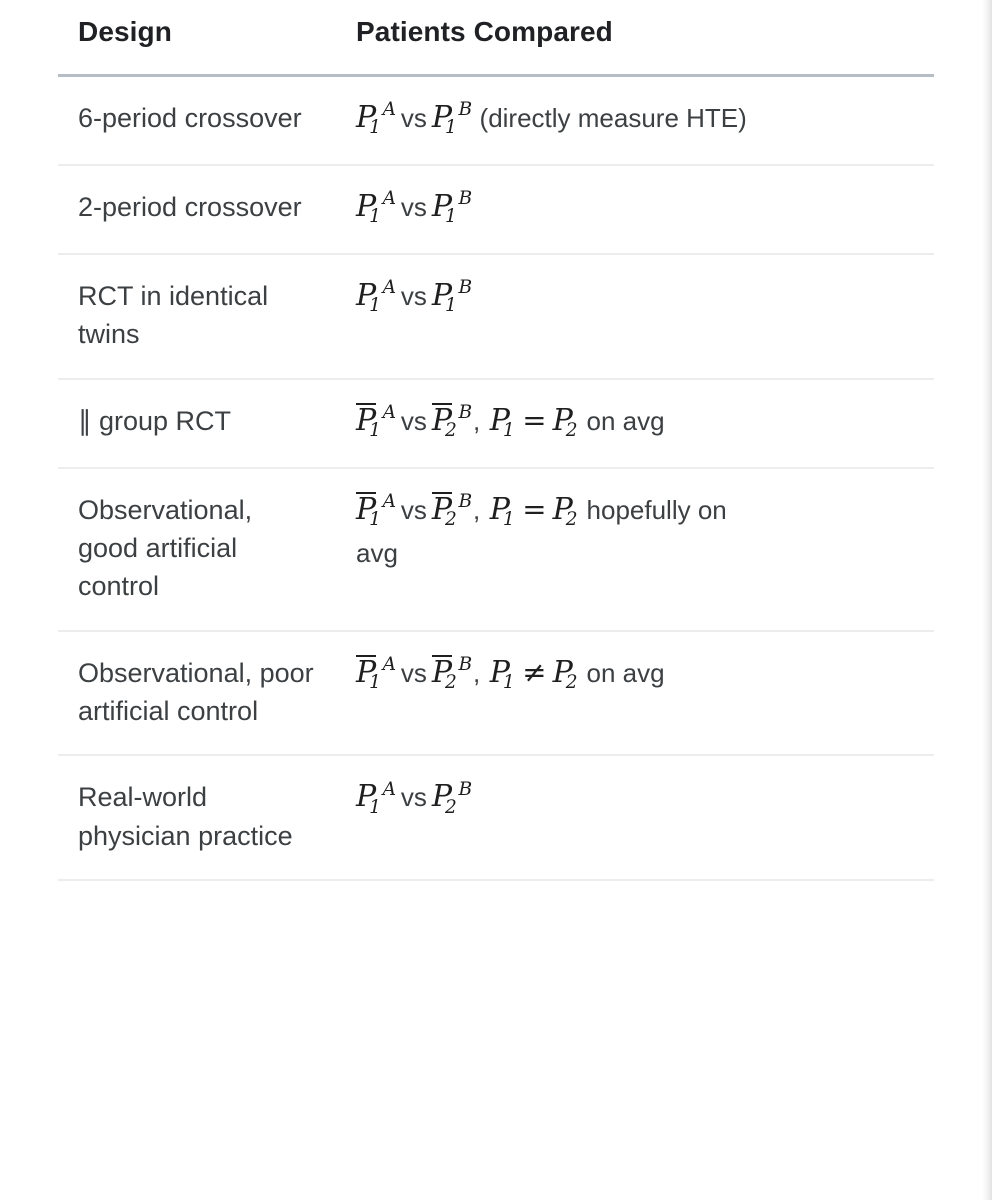 The image size is (992, 1200). I want to click on table-header: Design Patients Compared, so click(496, 38).